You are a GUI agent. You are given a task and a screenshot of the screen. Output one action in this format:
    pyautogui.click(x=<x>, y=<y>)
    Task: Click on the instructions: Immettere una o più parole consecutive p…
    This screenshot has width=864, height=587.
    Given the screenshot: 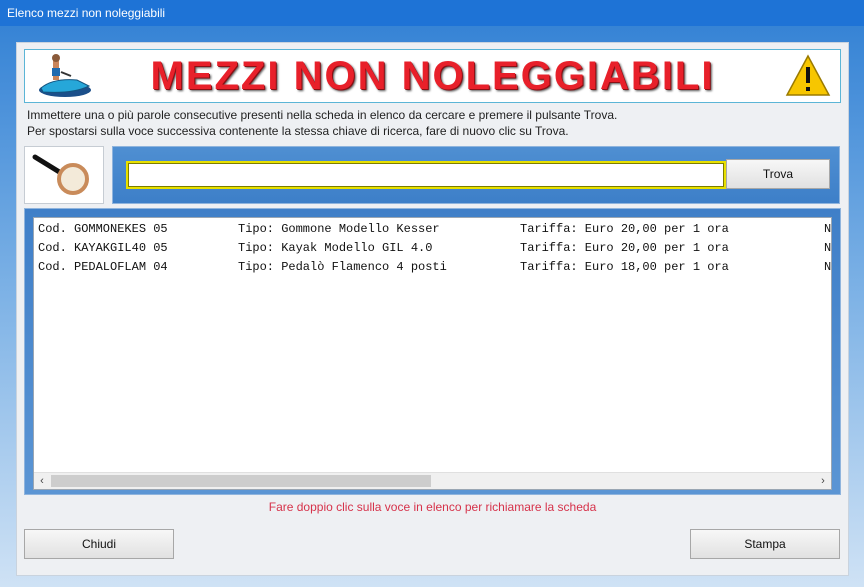 What is the action you would take?
    pyautogui.click(x=432, y=123)
    